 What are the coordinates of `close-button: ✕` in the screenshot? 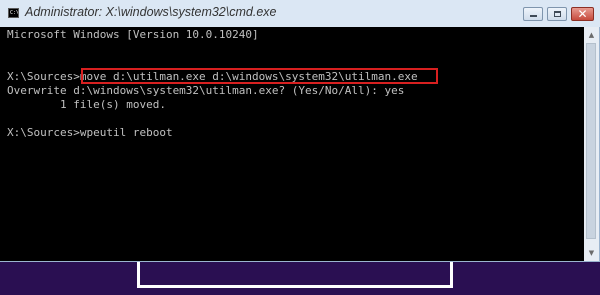 It's located at (582, 14).